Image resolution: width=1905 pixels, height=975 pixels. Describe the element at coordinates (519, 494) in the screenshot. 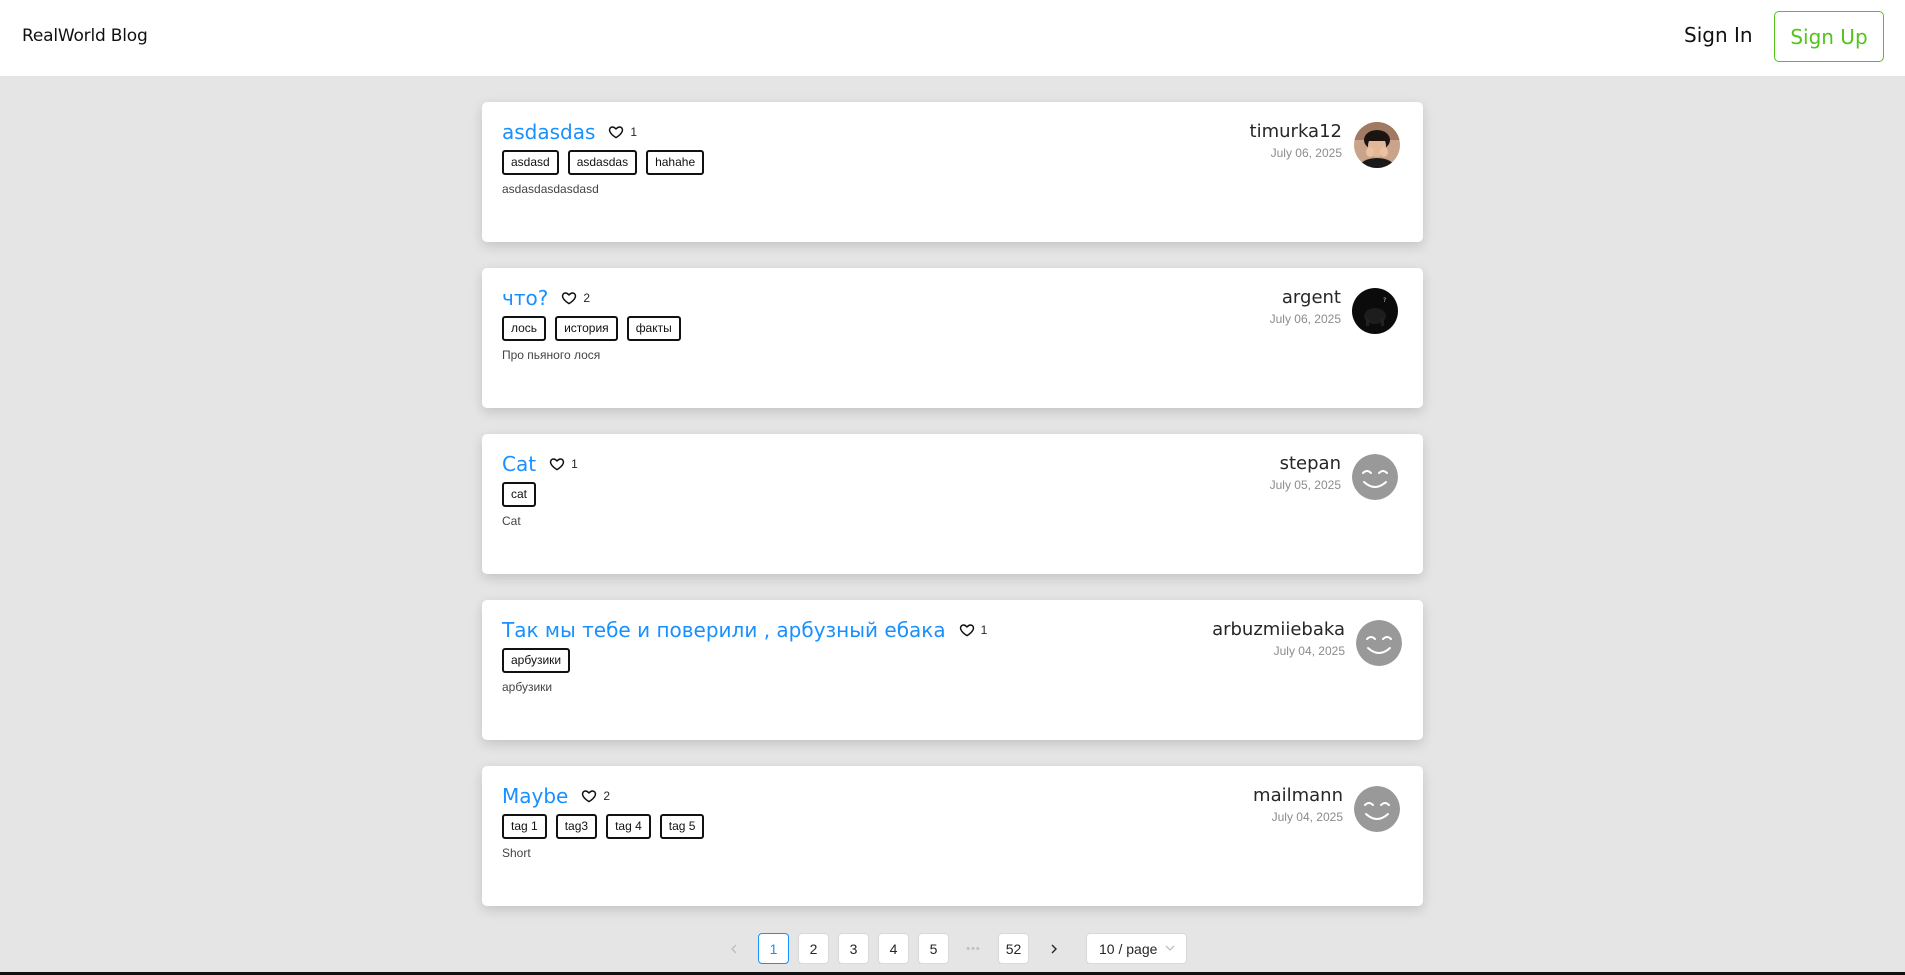

I see `tag: cat` at that location.